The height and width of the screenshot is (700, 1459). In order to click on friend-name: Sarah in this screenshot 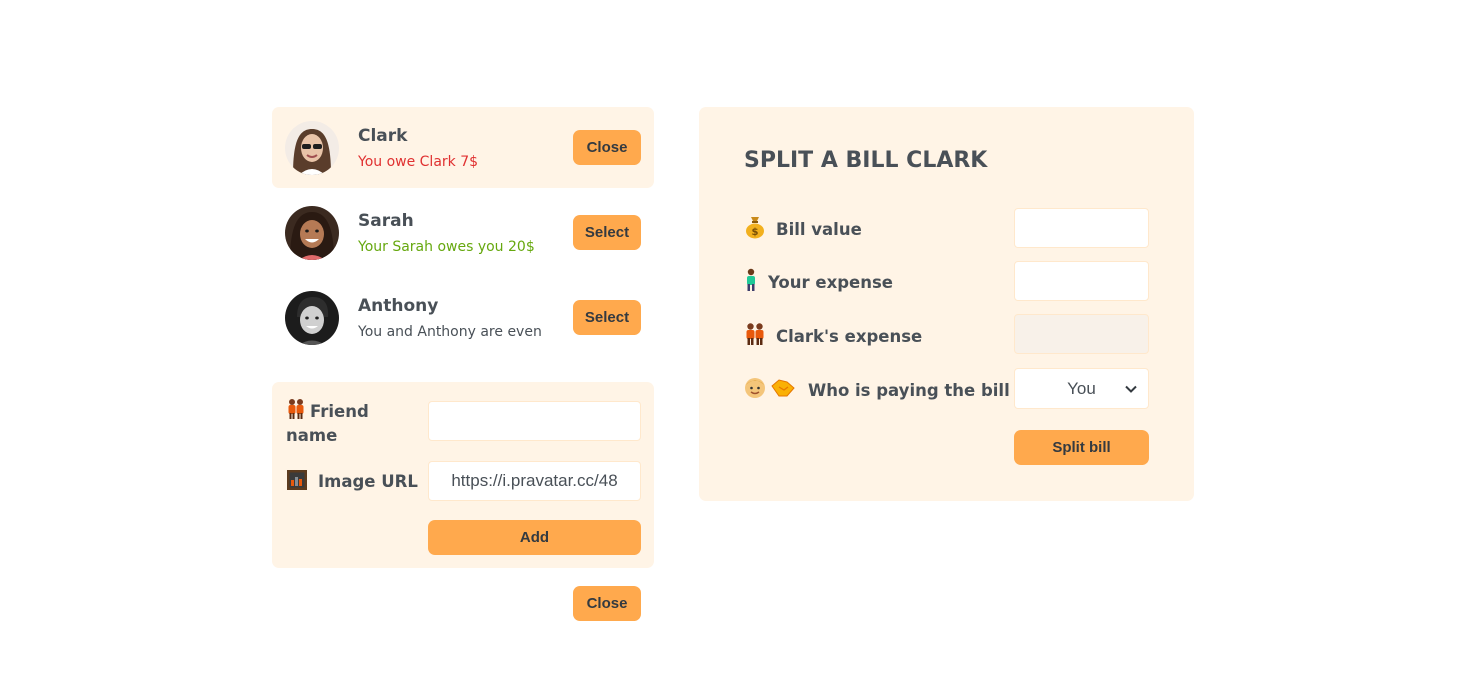, I will do `click(386, 221)`.